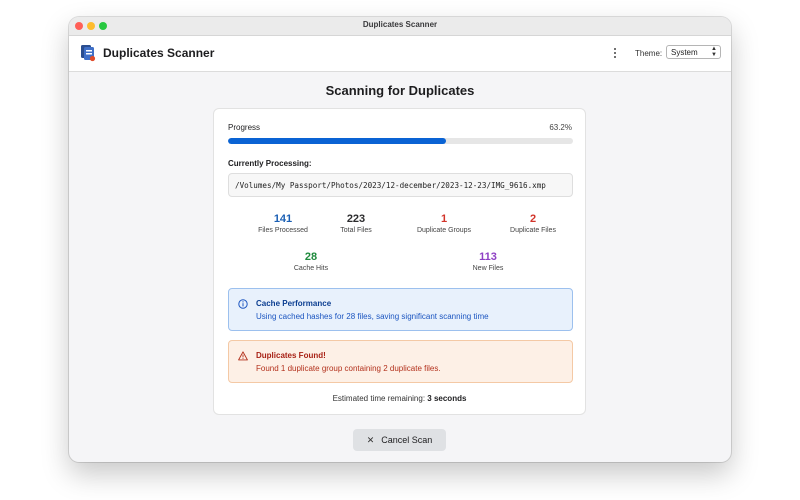 This screenshot has width=800, height=500. Describe the element at coordinates (379, 398) in the screenshot. I see `eta-label: Estimated time remaining:` at that location.